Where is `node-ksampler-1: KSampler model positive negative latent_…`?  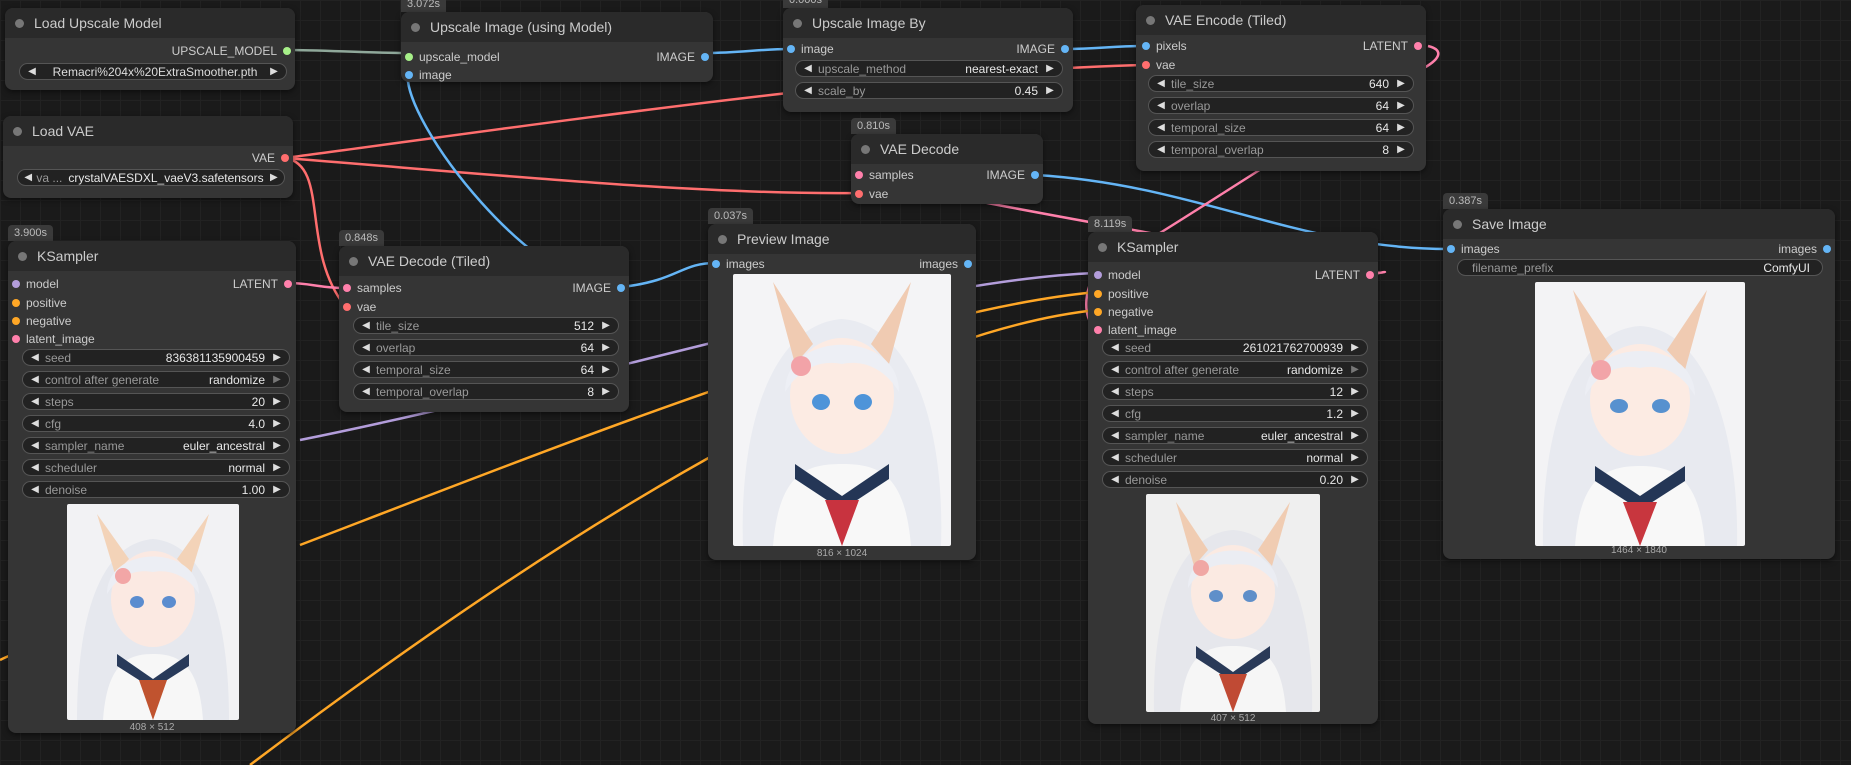
node-ksampler-1: KSampler model positive negative latent_… is located at coordinates (152, 487).